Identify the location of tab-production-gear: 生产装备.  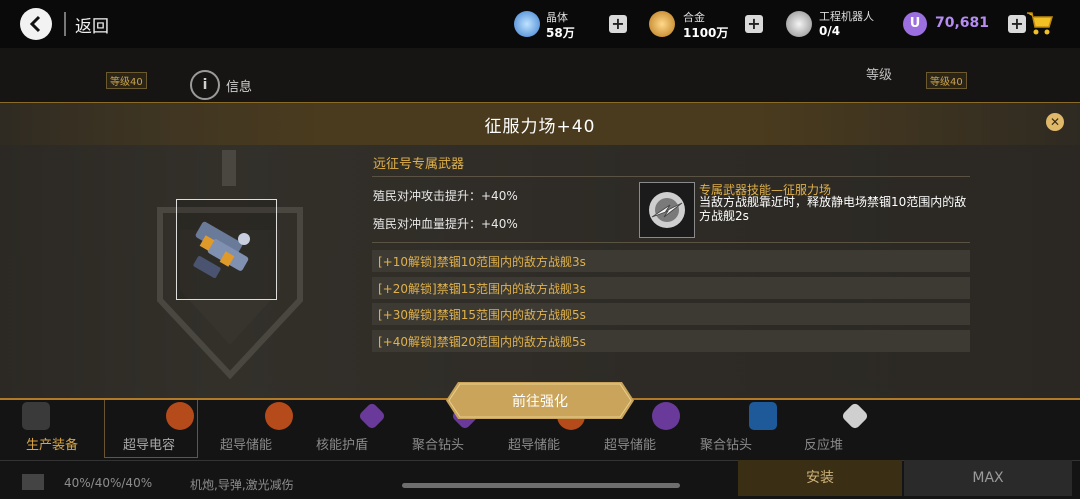
(52, 443).